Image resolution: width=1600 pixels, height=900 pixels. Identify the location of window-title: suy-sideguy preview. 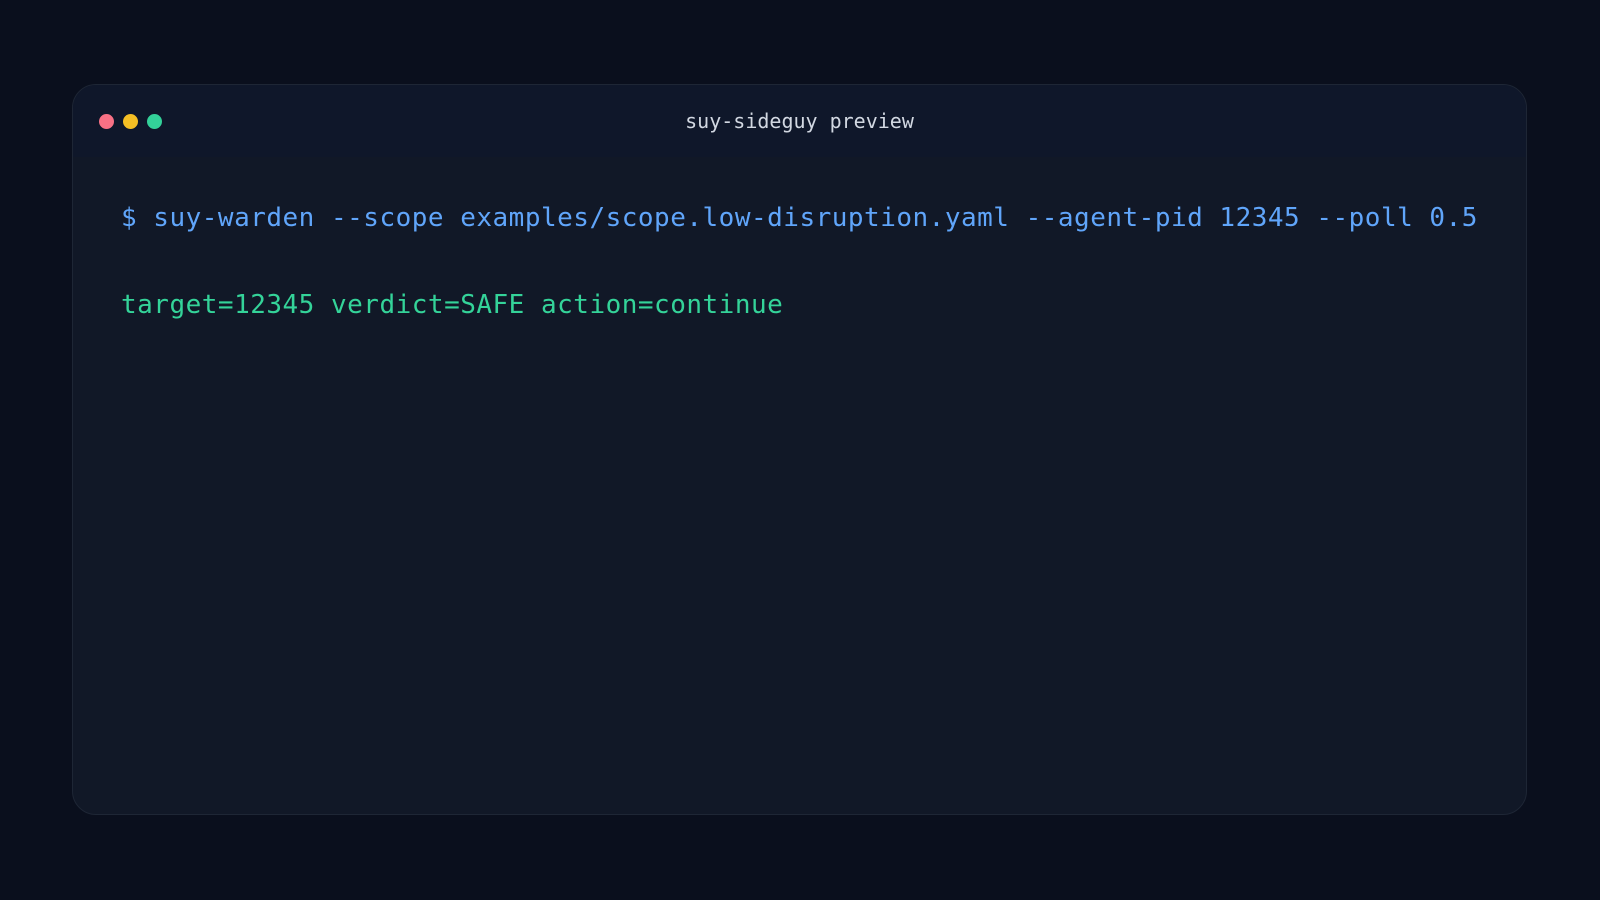
(799, 121).